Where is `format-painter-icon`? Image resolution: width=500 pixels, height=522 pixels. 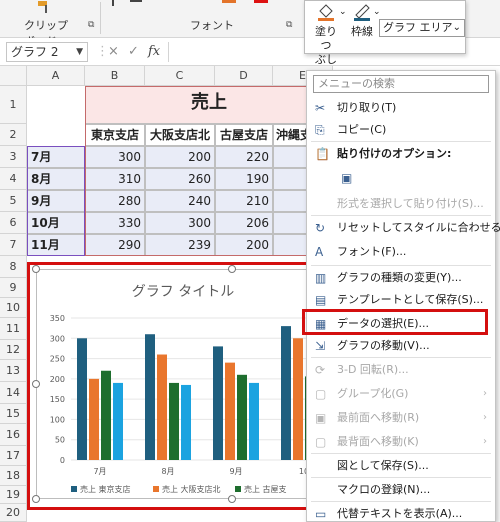 format-painter-icon is located at coordinates (45, 7).